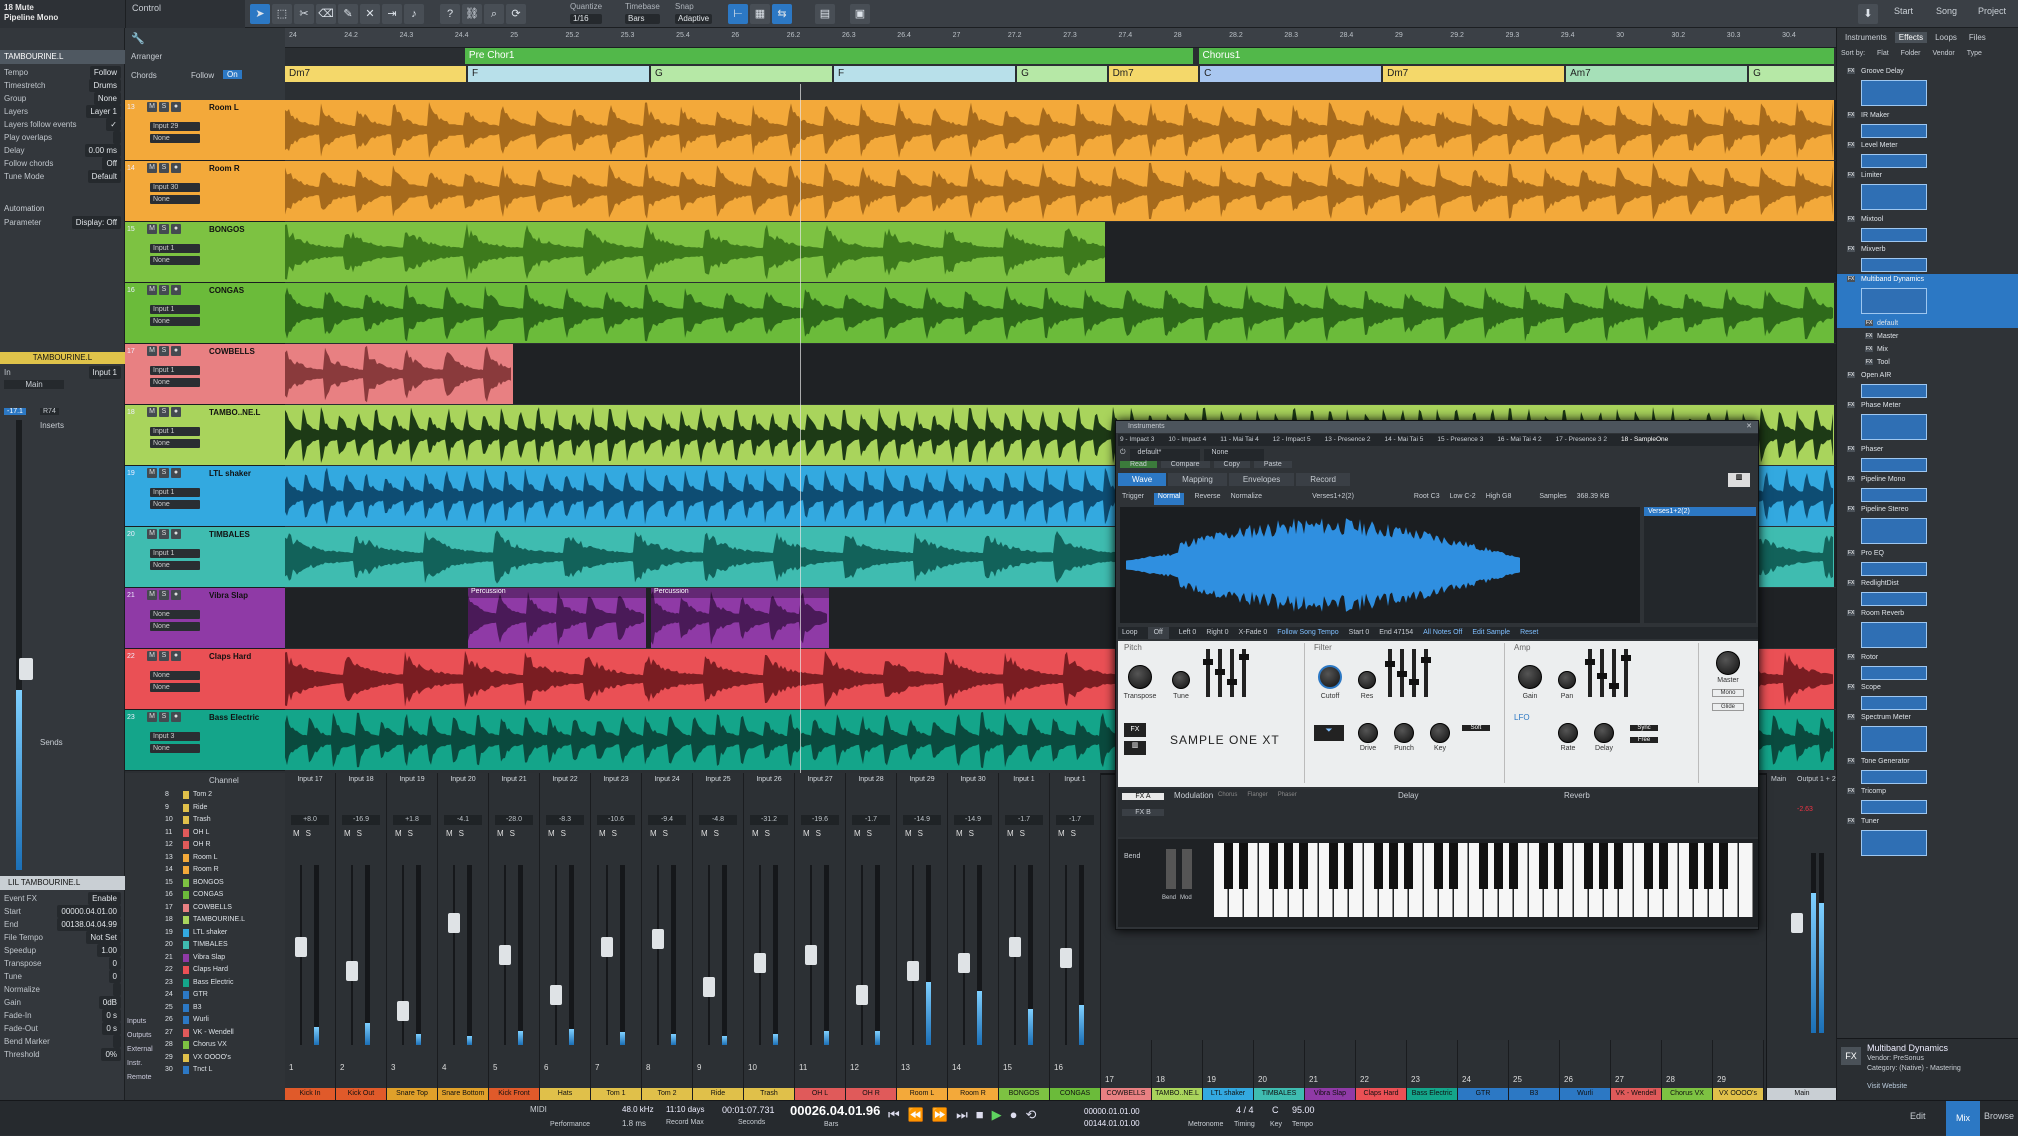  Describe the element at coordinates (1944, 53) in the screenshot. I see `sort-option: Vendor` at that location.